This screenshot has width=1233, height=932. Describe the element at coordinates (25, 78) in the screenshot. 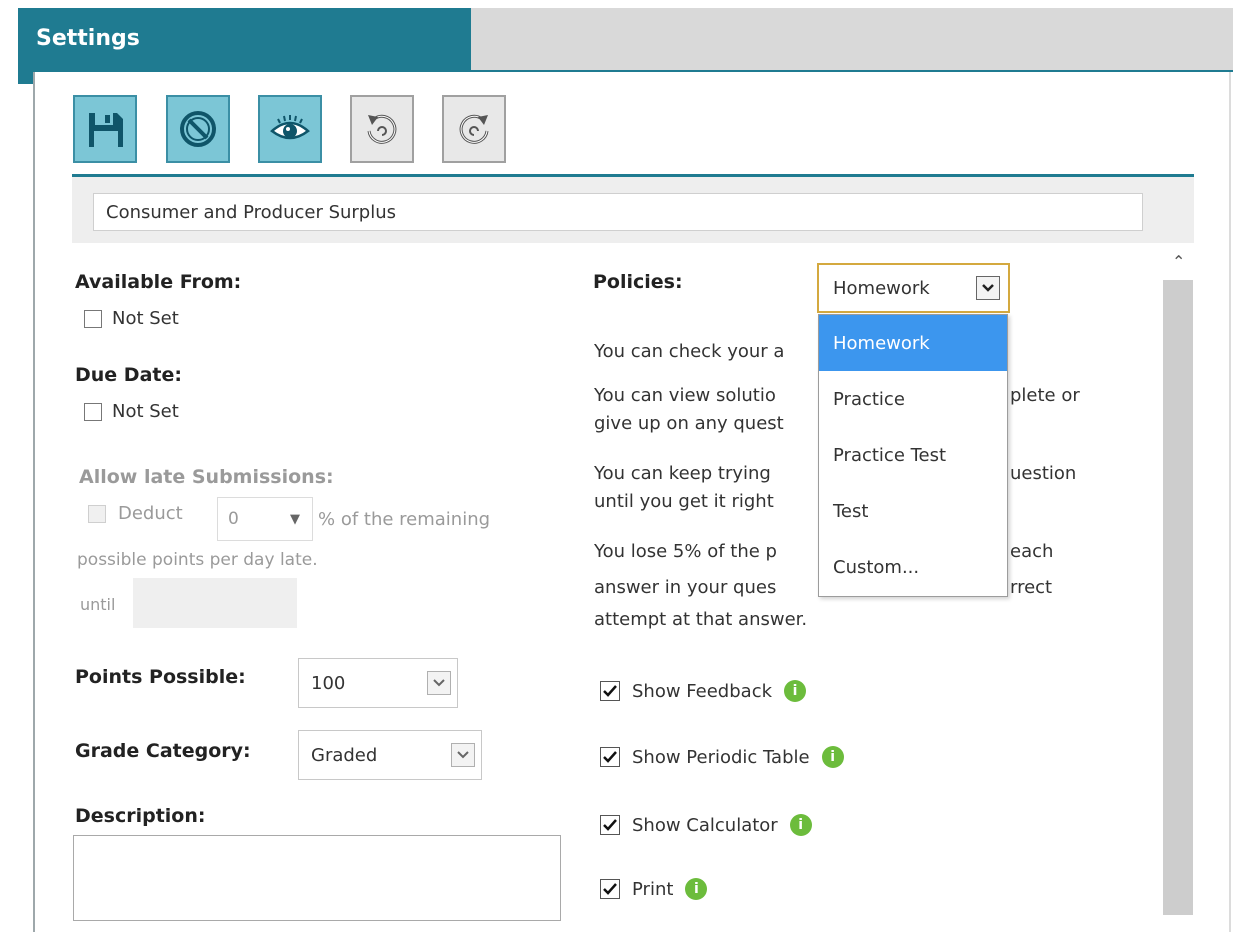

I see `tab-corner` at that location.